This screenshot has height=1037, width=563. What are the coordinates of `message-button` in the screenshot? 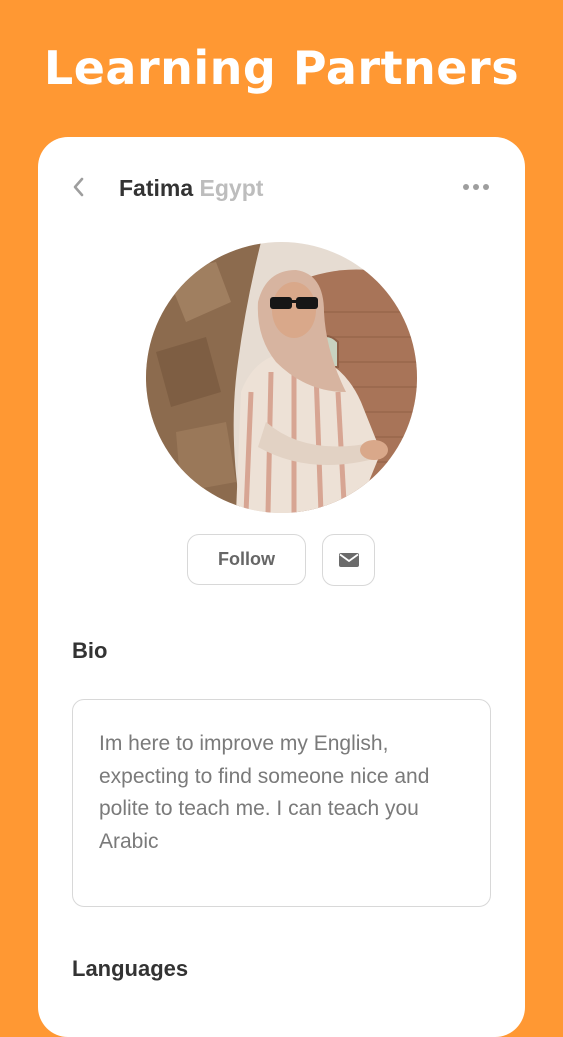 It's located at (348, 560).